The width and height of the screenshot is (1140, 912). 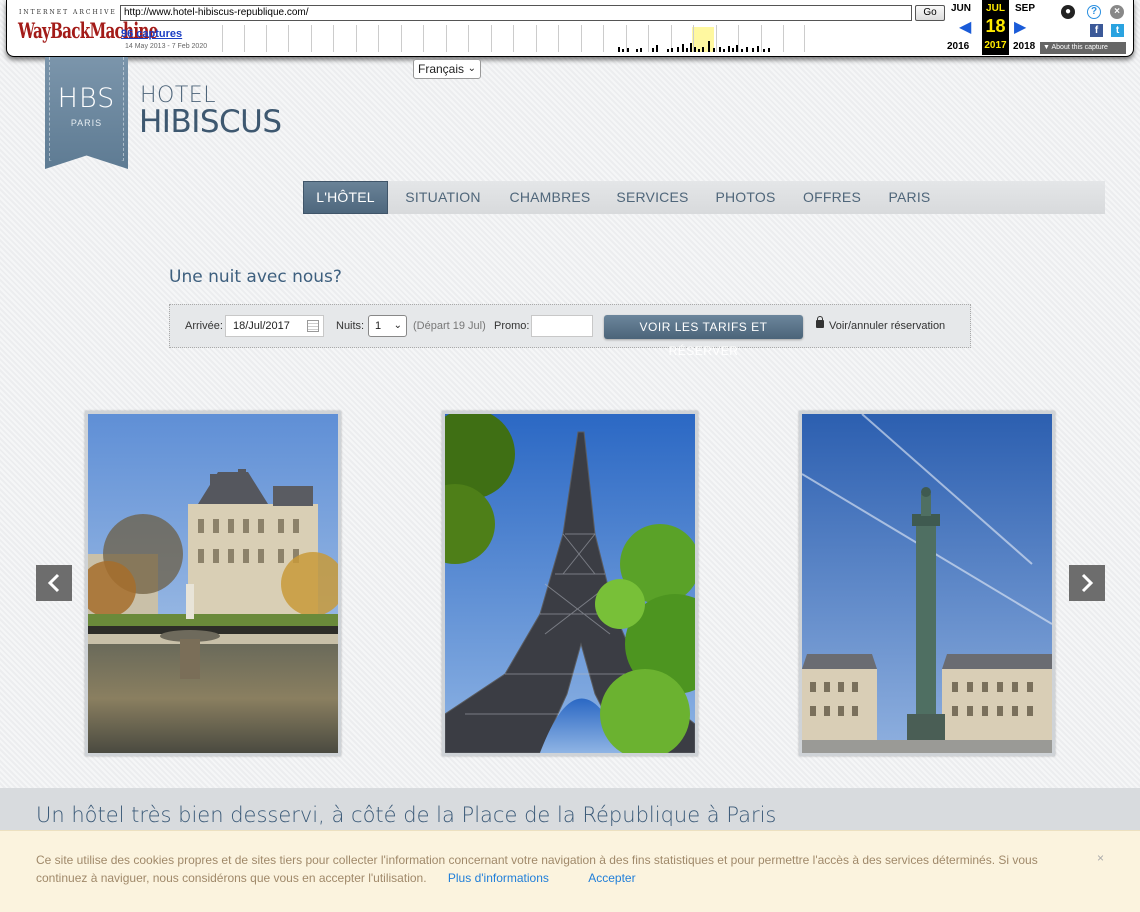 What do you see at coordinates (1100, 858) in the screenshot?
I see `cookie-close-icon: ×` at bounding box center [1100, 858].